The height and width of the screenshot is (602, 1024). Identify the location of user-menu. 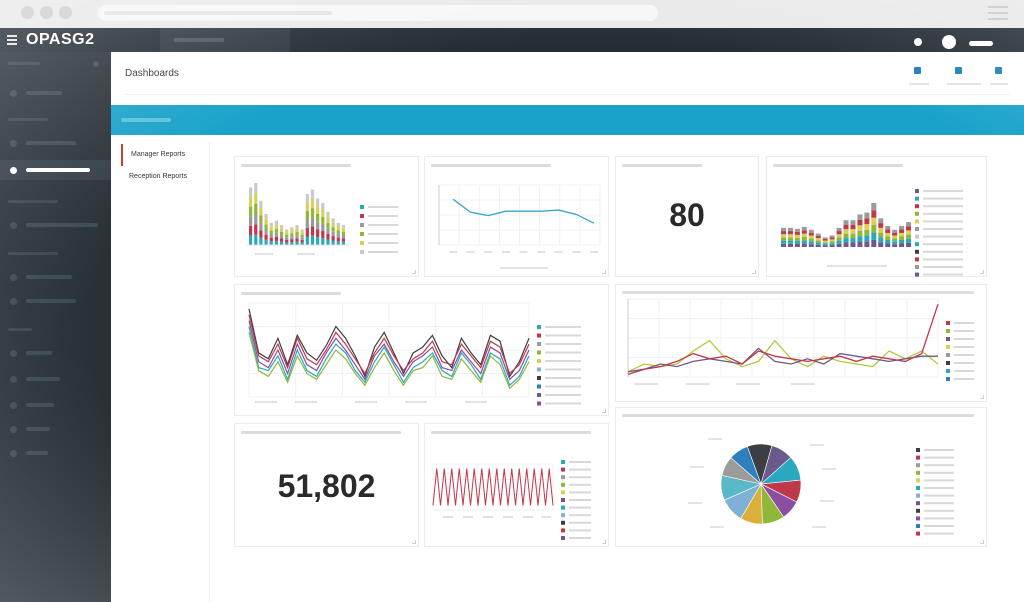
(981, 43).